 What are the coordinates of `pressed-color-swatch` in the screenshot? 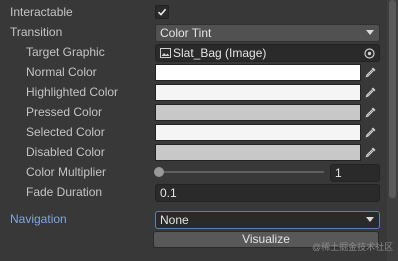 It's located at (258, 112).